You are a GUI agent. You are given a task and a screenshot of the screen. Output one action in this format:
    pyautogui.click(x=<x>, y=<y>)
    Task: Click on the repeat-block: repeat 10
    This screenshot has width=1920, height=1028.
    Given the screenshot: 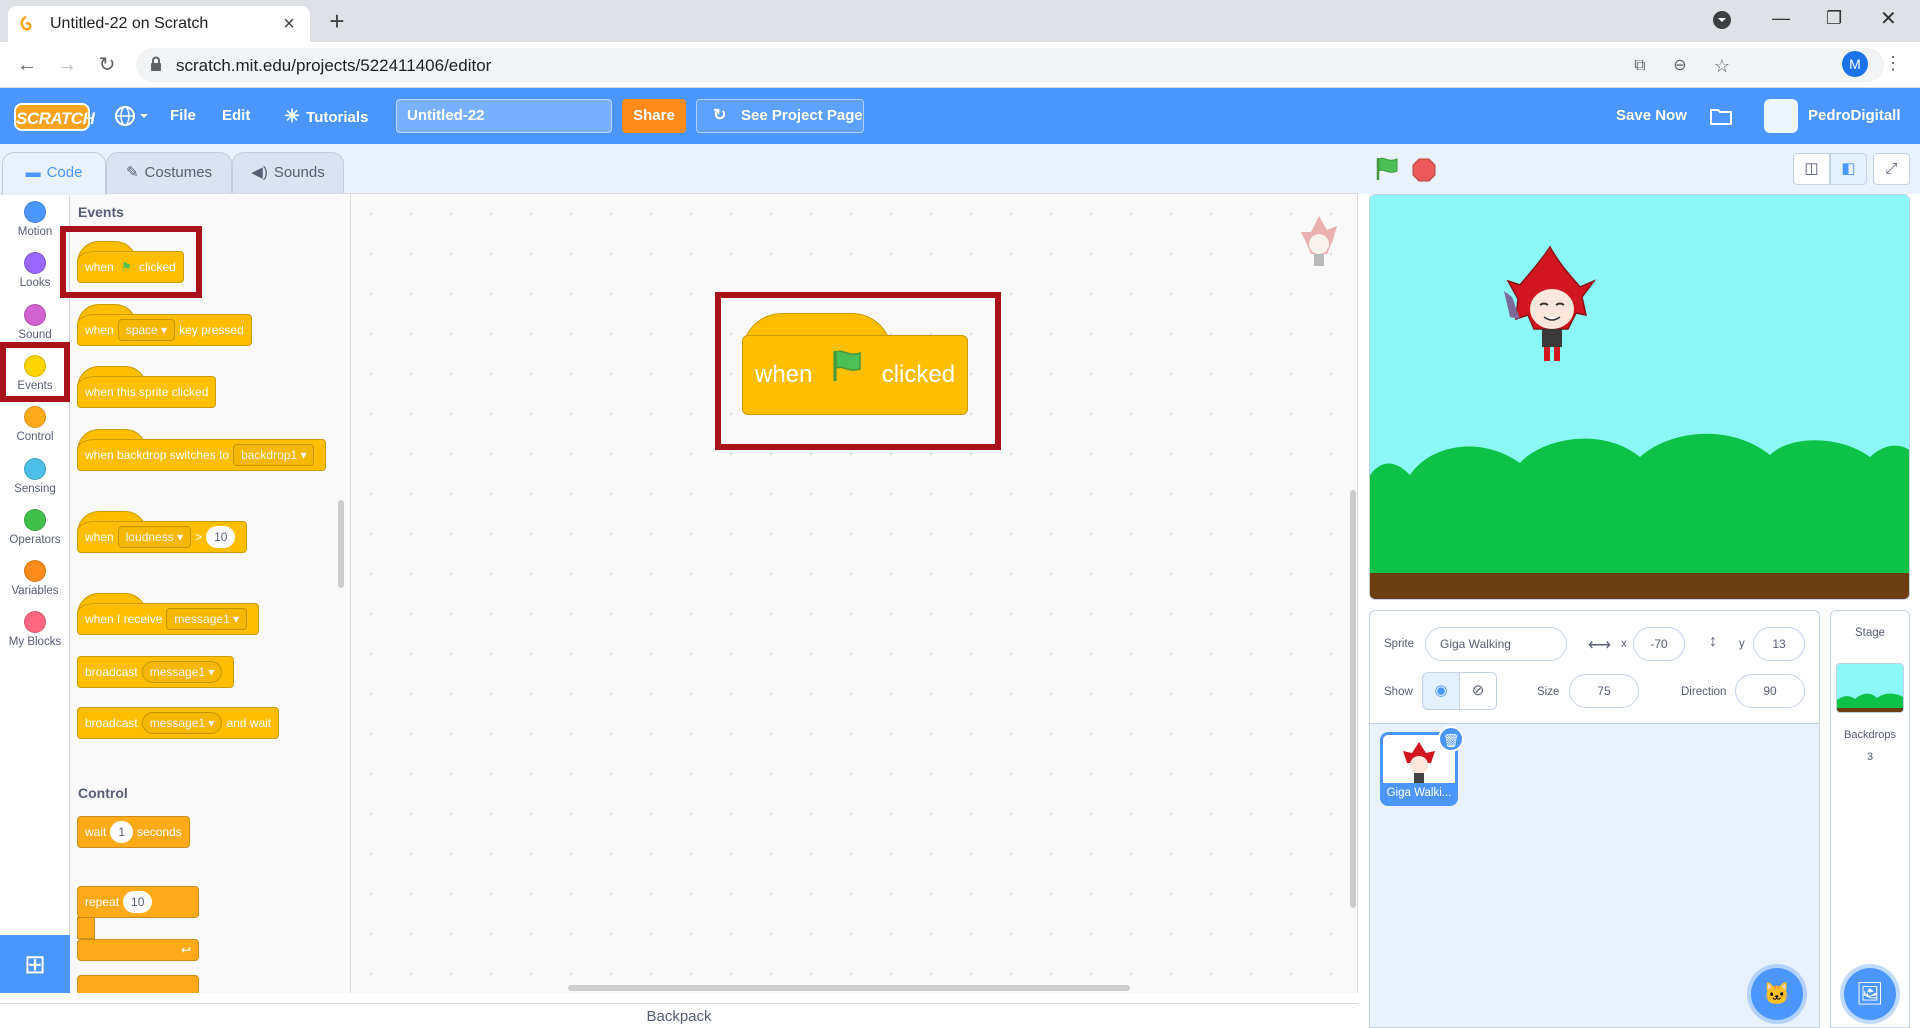 What is the action you would take?
    pyautogui.click(x=138, y=902)
    